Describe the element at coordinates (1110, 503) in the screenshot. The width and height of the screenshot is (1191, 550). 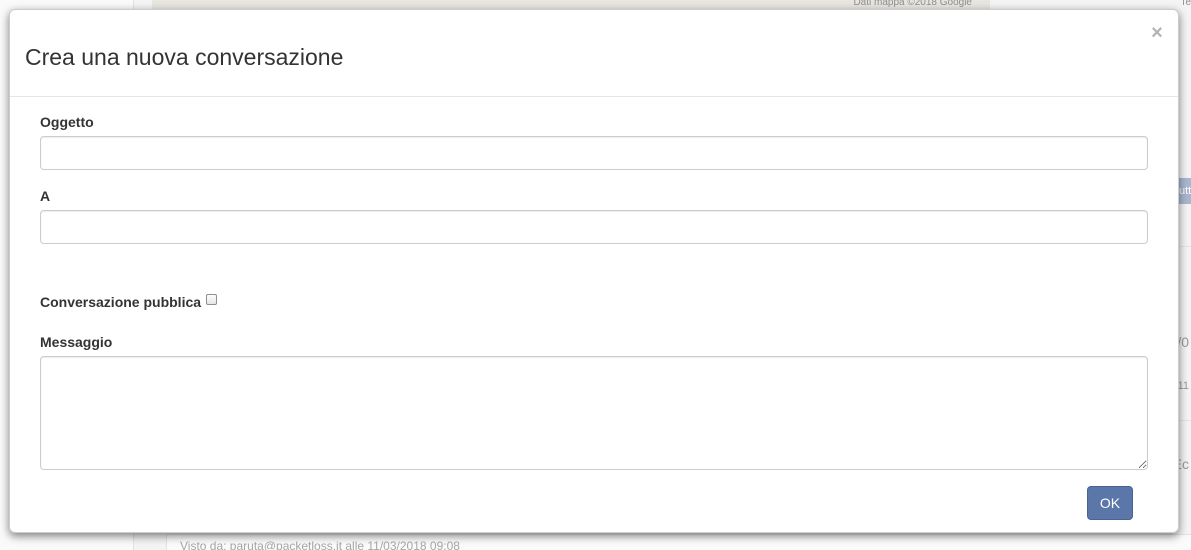
I see `ok-button: OK` at that location.